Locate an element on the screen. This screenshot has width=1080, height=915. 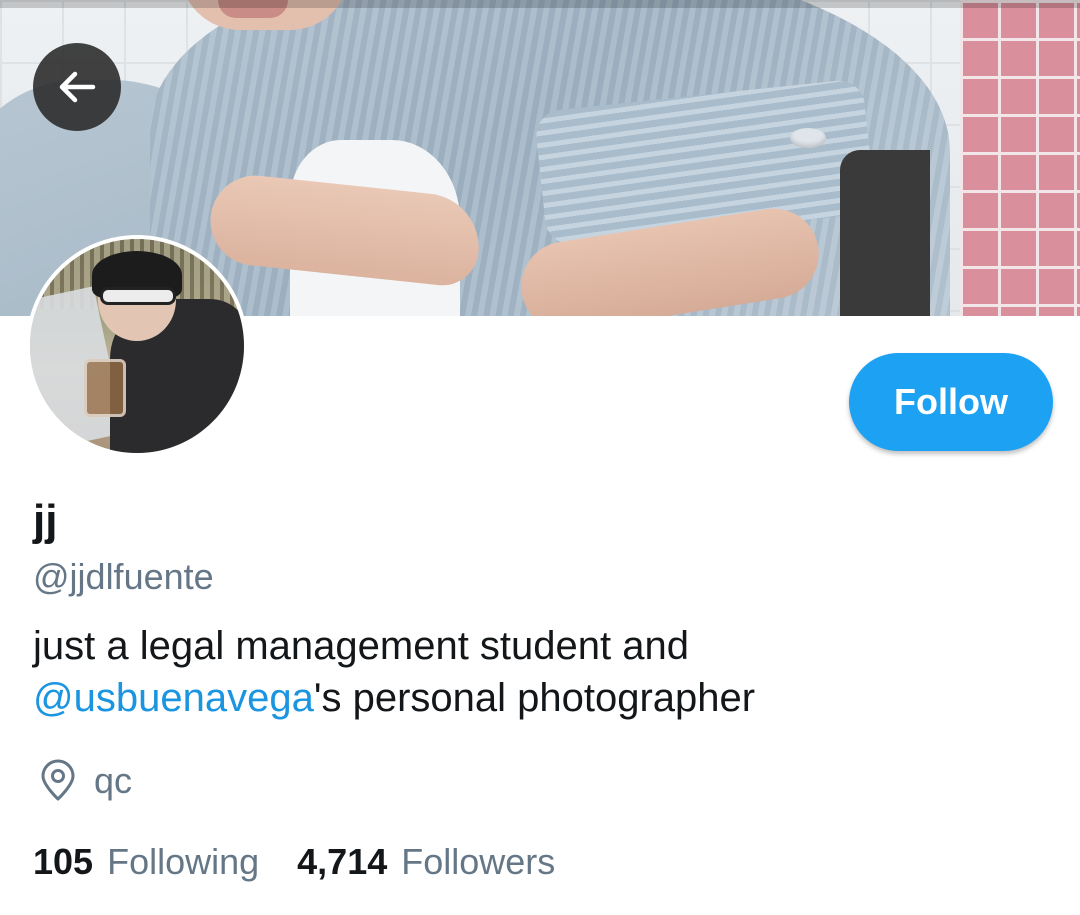
banner-top-shade is located at coordinates (540, 4).